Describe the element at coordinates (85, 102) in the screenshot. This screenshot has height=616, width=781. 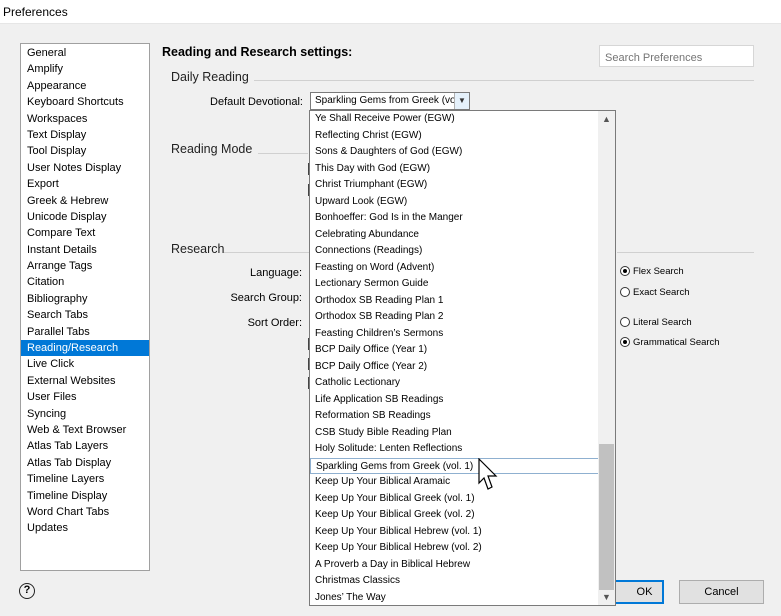
I see `sidebar-item: Keyboard Shortcuts` at that location.